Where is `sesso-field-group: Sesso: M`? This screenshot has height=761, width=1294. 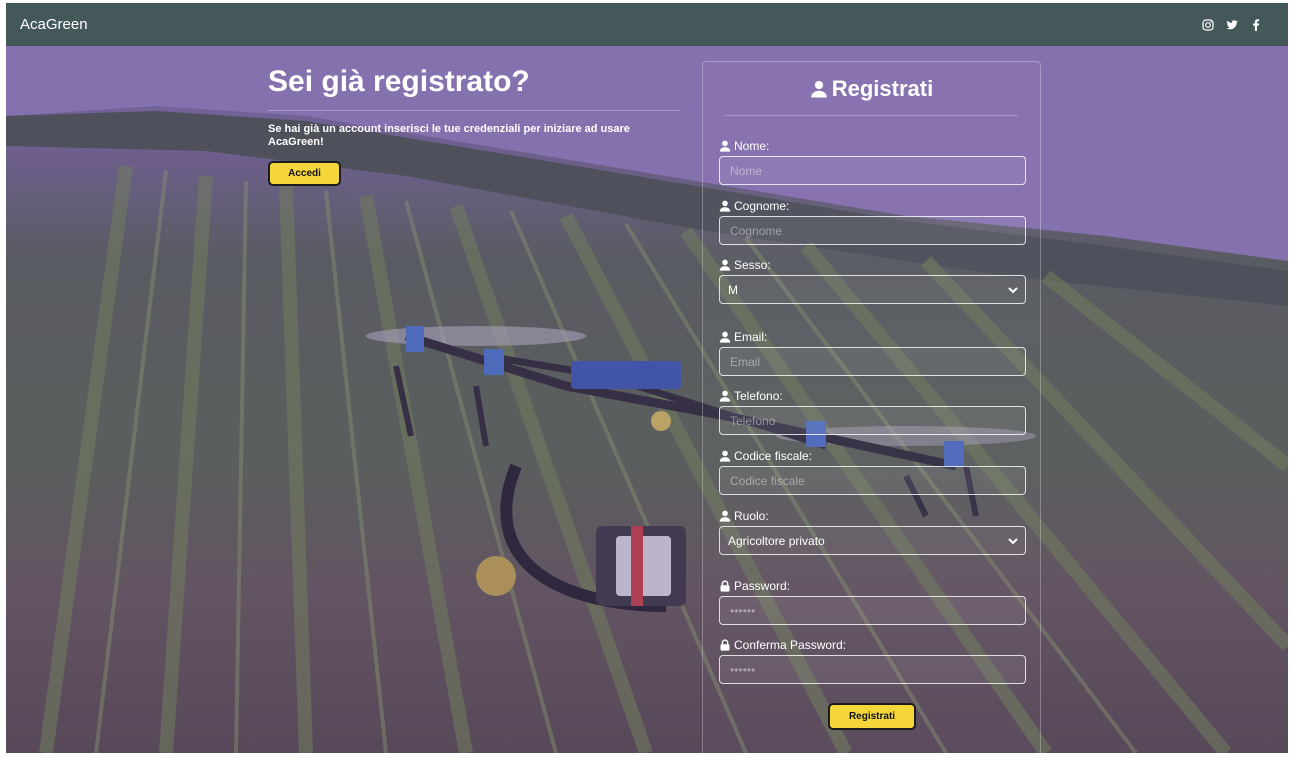 sesso-field-group: Sesso: M is located at coordinates (872, 280).